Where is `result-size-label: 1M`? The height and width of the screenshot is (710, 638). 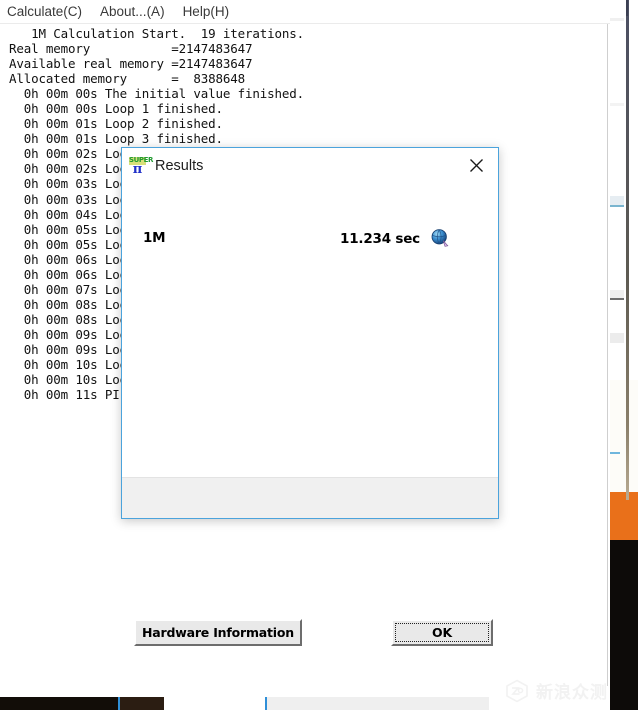 result-size-label: 1M is located at coordinates (154, 238).